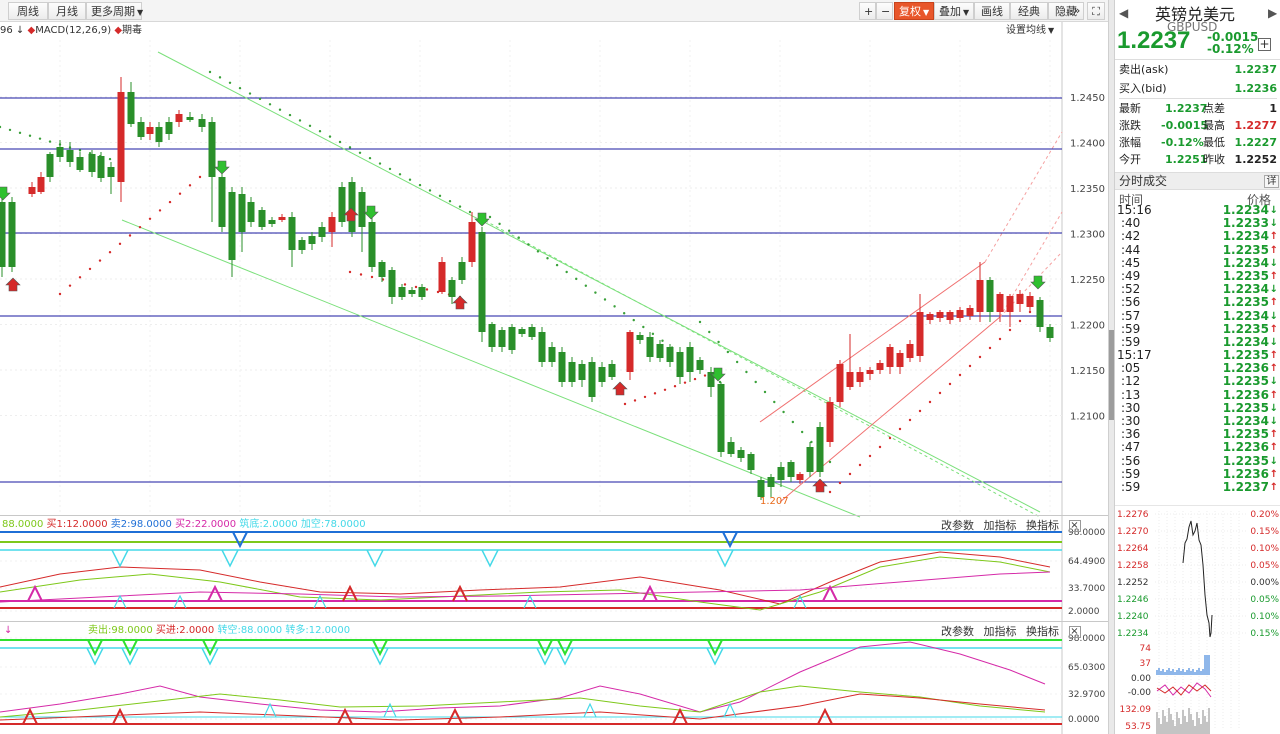  Describe the element at coordinates (1131, 394) in the screenshot. I see `tick-time: :13` at that location.